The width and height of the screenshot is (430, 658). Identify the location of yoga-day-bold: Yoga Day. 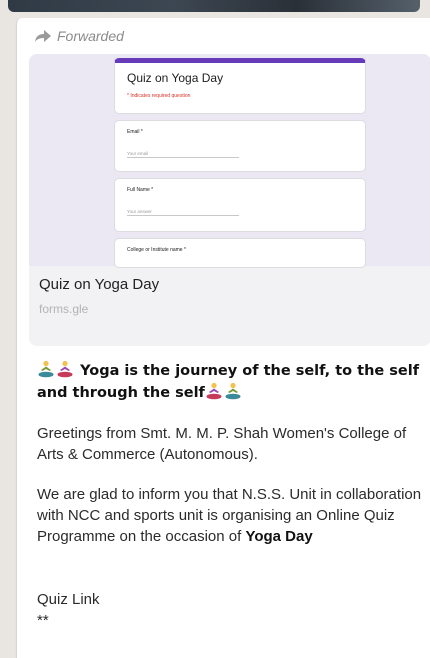
(279, 536).